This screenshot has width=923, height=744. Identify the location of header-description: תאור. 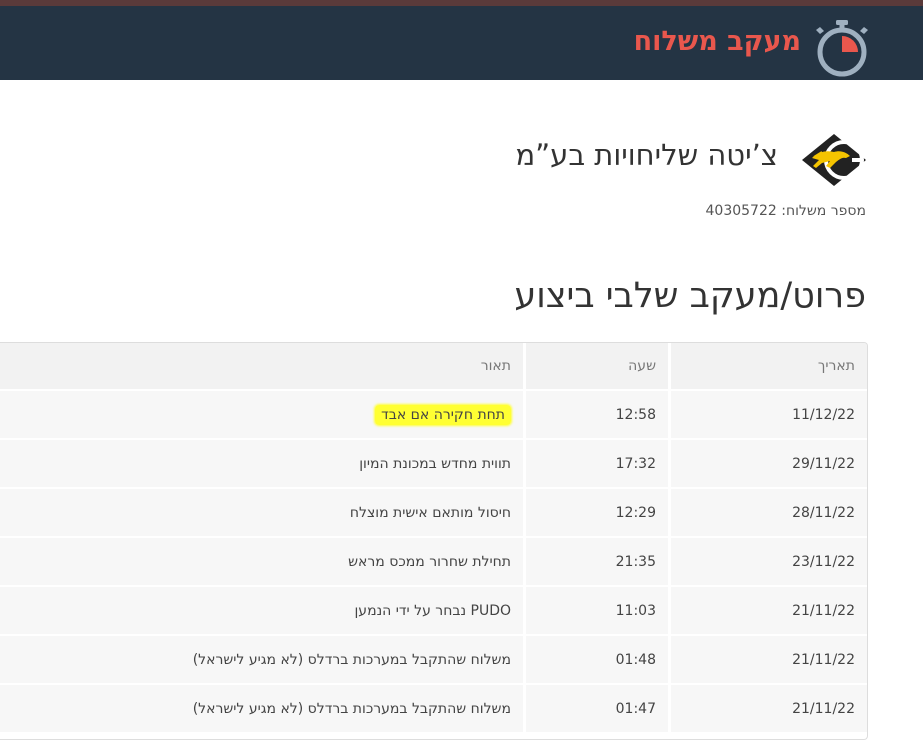
(262, 367).